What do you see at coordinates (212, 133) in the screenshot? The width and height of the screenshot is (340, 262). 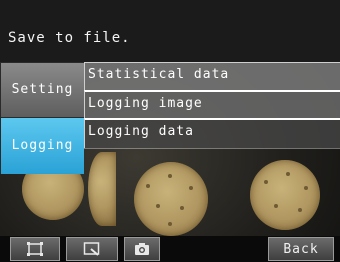 I see `menu-item-logging-data: Logging data` at bounding box center [212, 133].